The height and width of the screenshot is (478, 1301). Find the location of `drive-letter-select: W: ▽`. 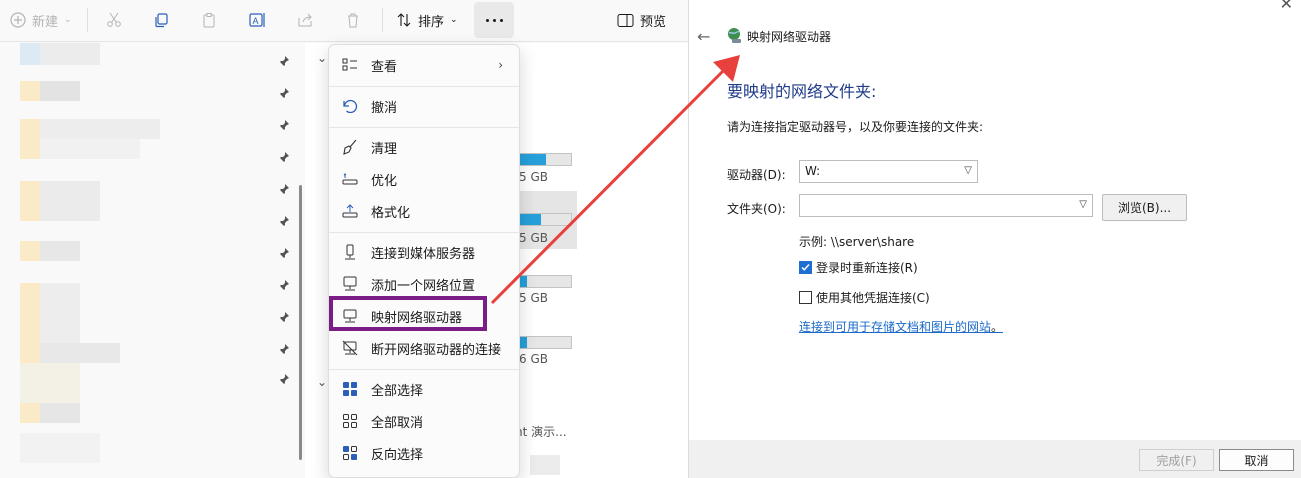

drive-letter-select: W: ▽ is located at coordinates (888, 171).